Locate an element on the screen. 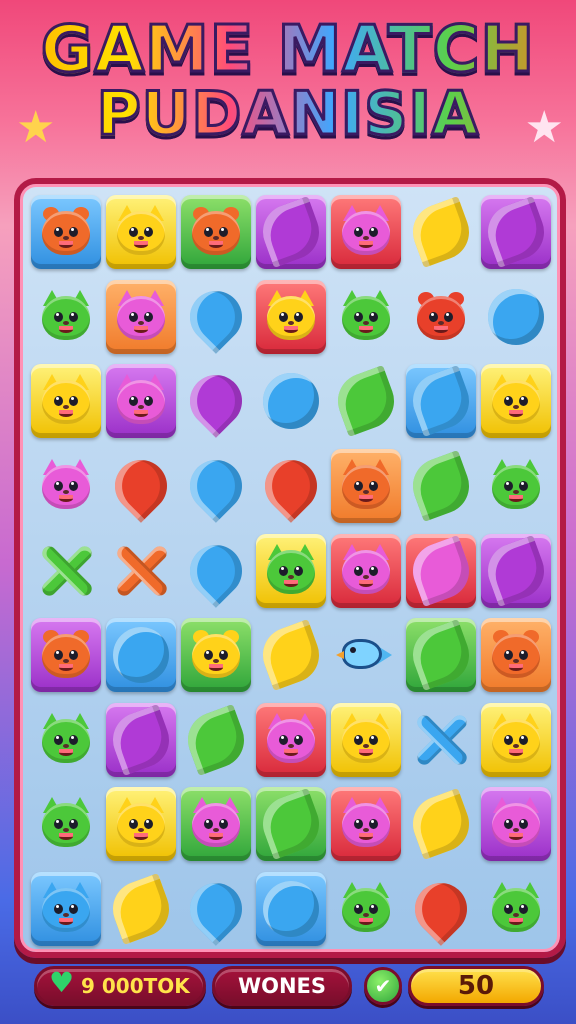 The width and height of the screenshot is (576, 1024). check-icon: ✔ is located at coordinates (383, 986).